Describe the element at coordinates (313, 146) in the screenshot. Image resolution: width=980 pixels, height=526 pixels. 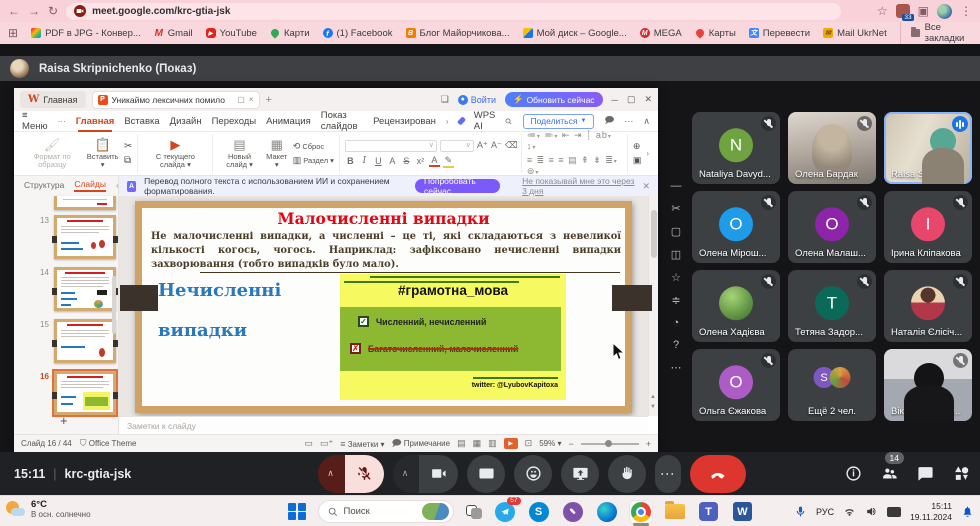
I see `reset-button: ⟲ Сброс` at that location.